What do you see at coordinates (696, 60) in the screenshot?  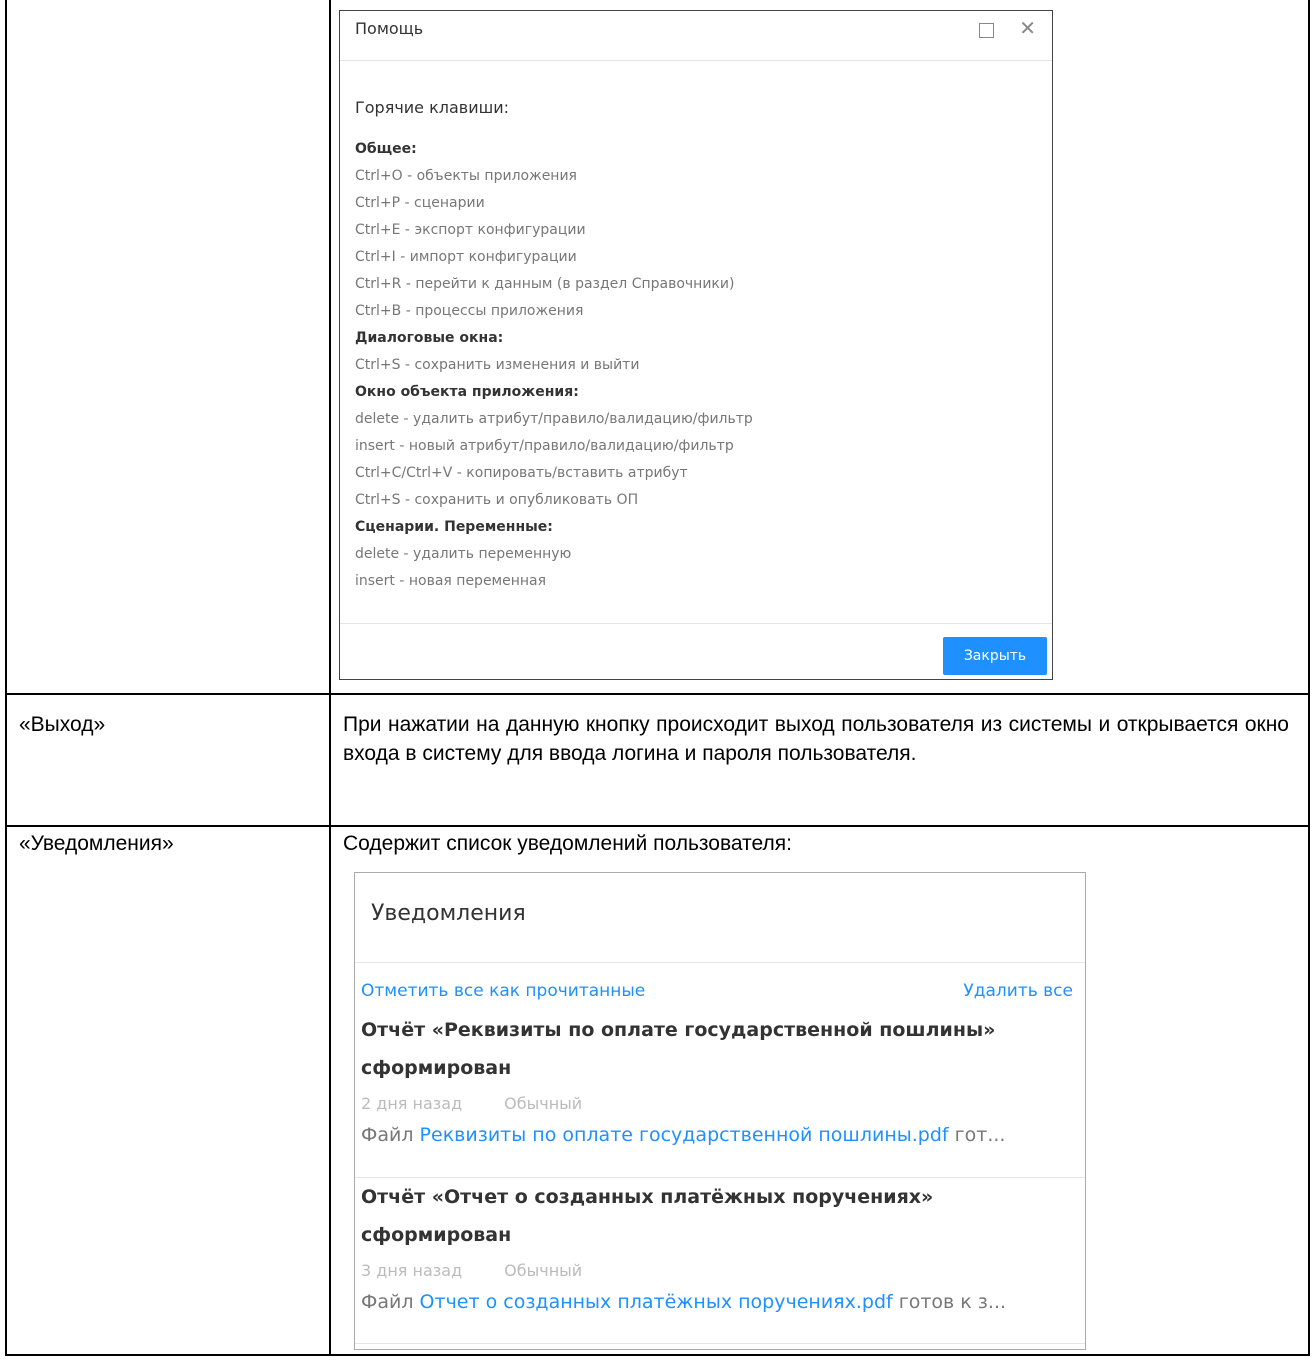 I see `dialog-header-divider` at bounding box center [696, 60].